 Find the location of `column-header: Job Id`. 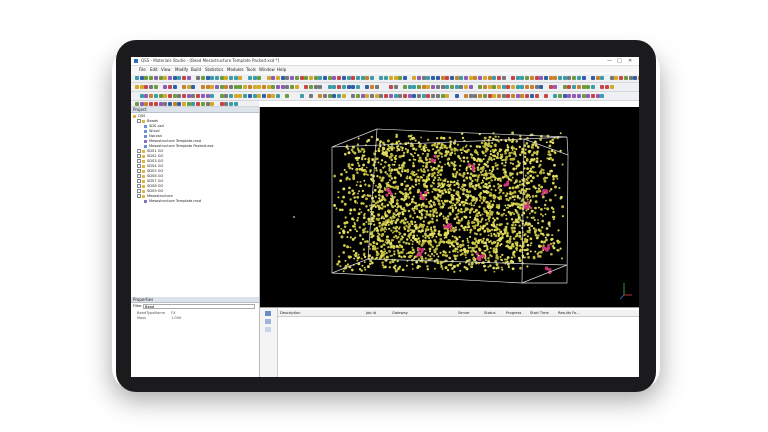

column-header: Job Id is located at coordinates (371, 313).